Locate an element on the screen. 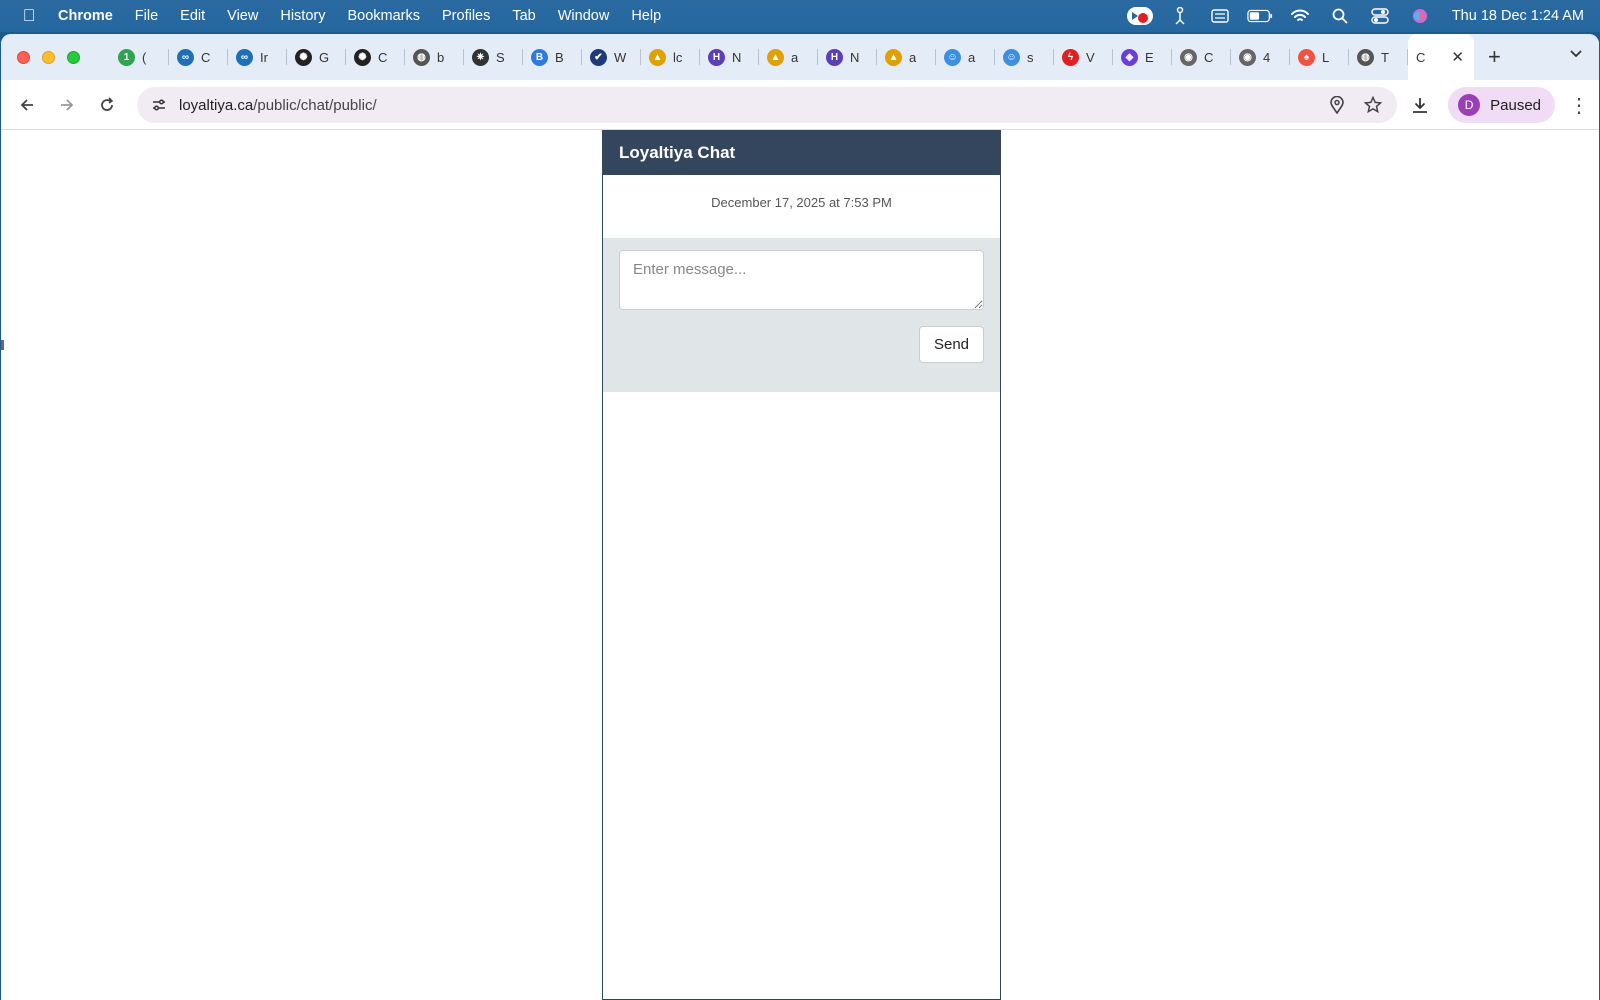  blue-circle-icon: ∞ is located at coordinates (244, 57).